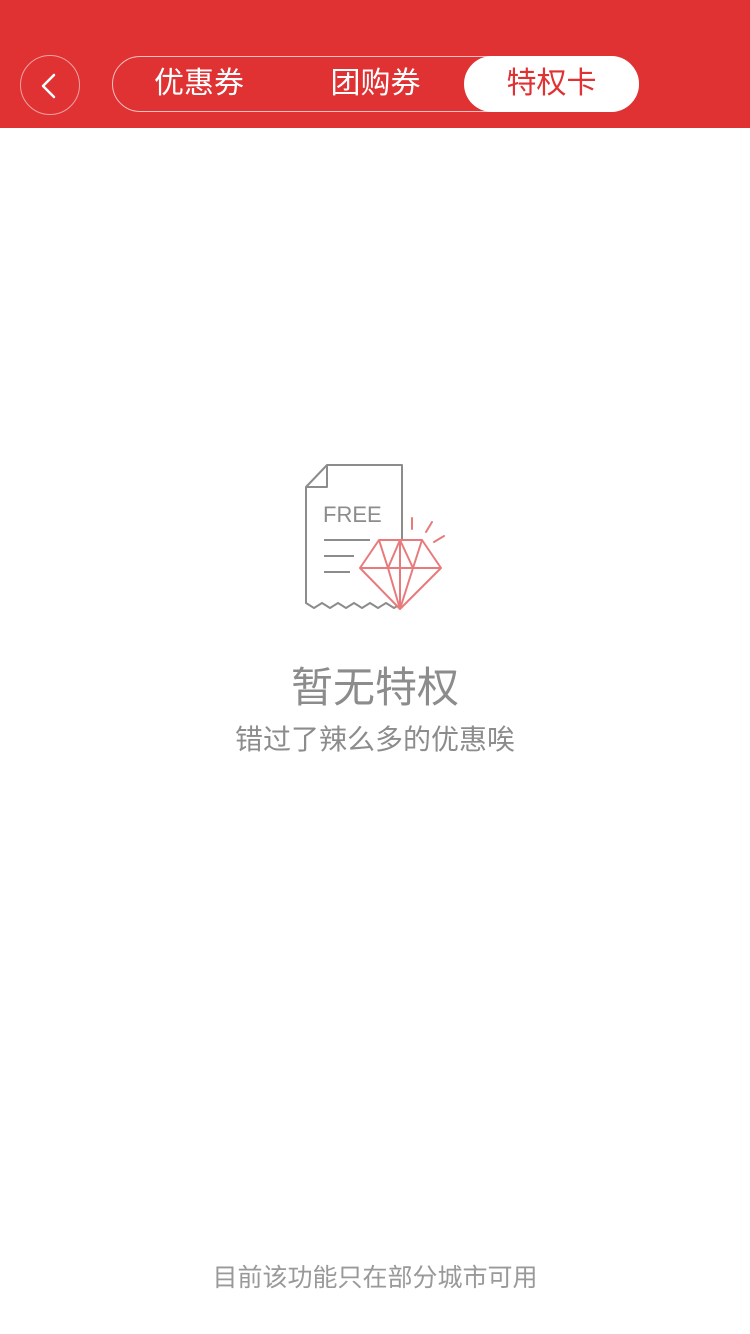  I want to click on tab-privilege-card: 特权卡, so click(551, 83).